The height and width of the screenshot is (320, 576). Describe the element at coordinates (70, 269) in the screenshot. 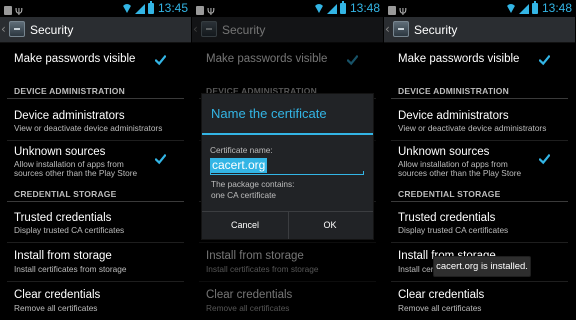

I see `item-summary: Install certificates from storage` at that location.